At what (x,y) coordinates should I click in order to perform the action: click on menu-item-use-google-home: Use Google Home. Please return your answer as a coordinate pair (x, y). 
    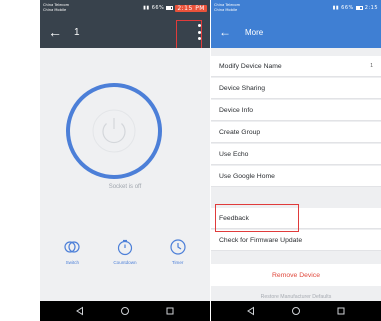
    Looking at the image, I should click on (296, 176).